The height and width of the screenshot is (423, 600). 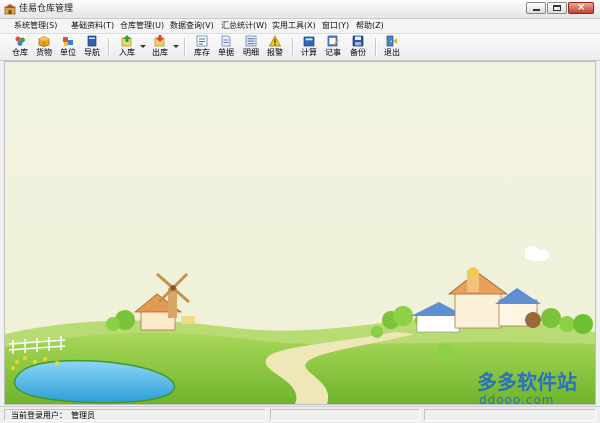 What do you see at coordinates (159, 41) in the screenshot?
I see `stock-out-icon` at bounding box center [159, 41].